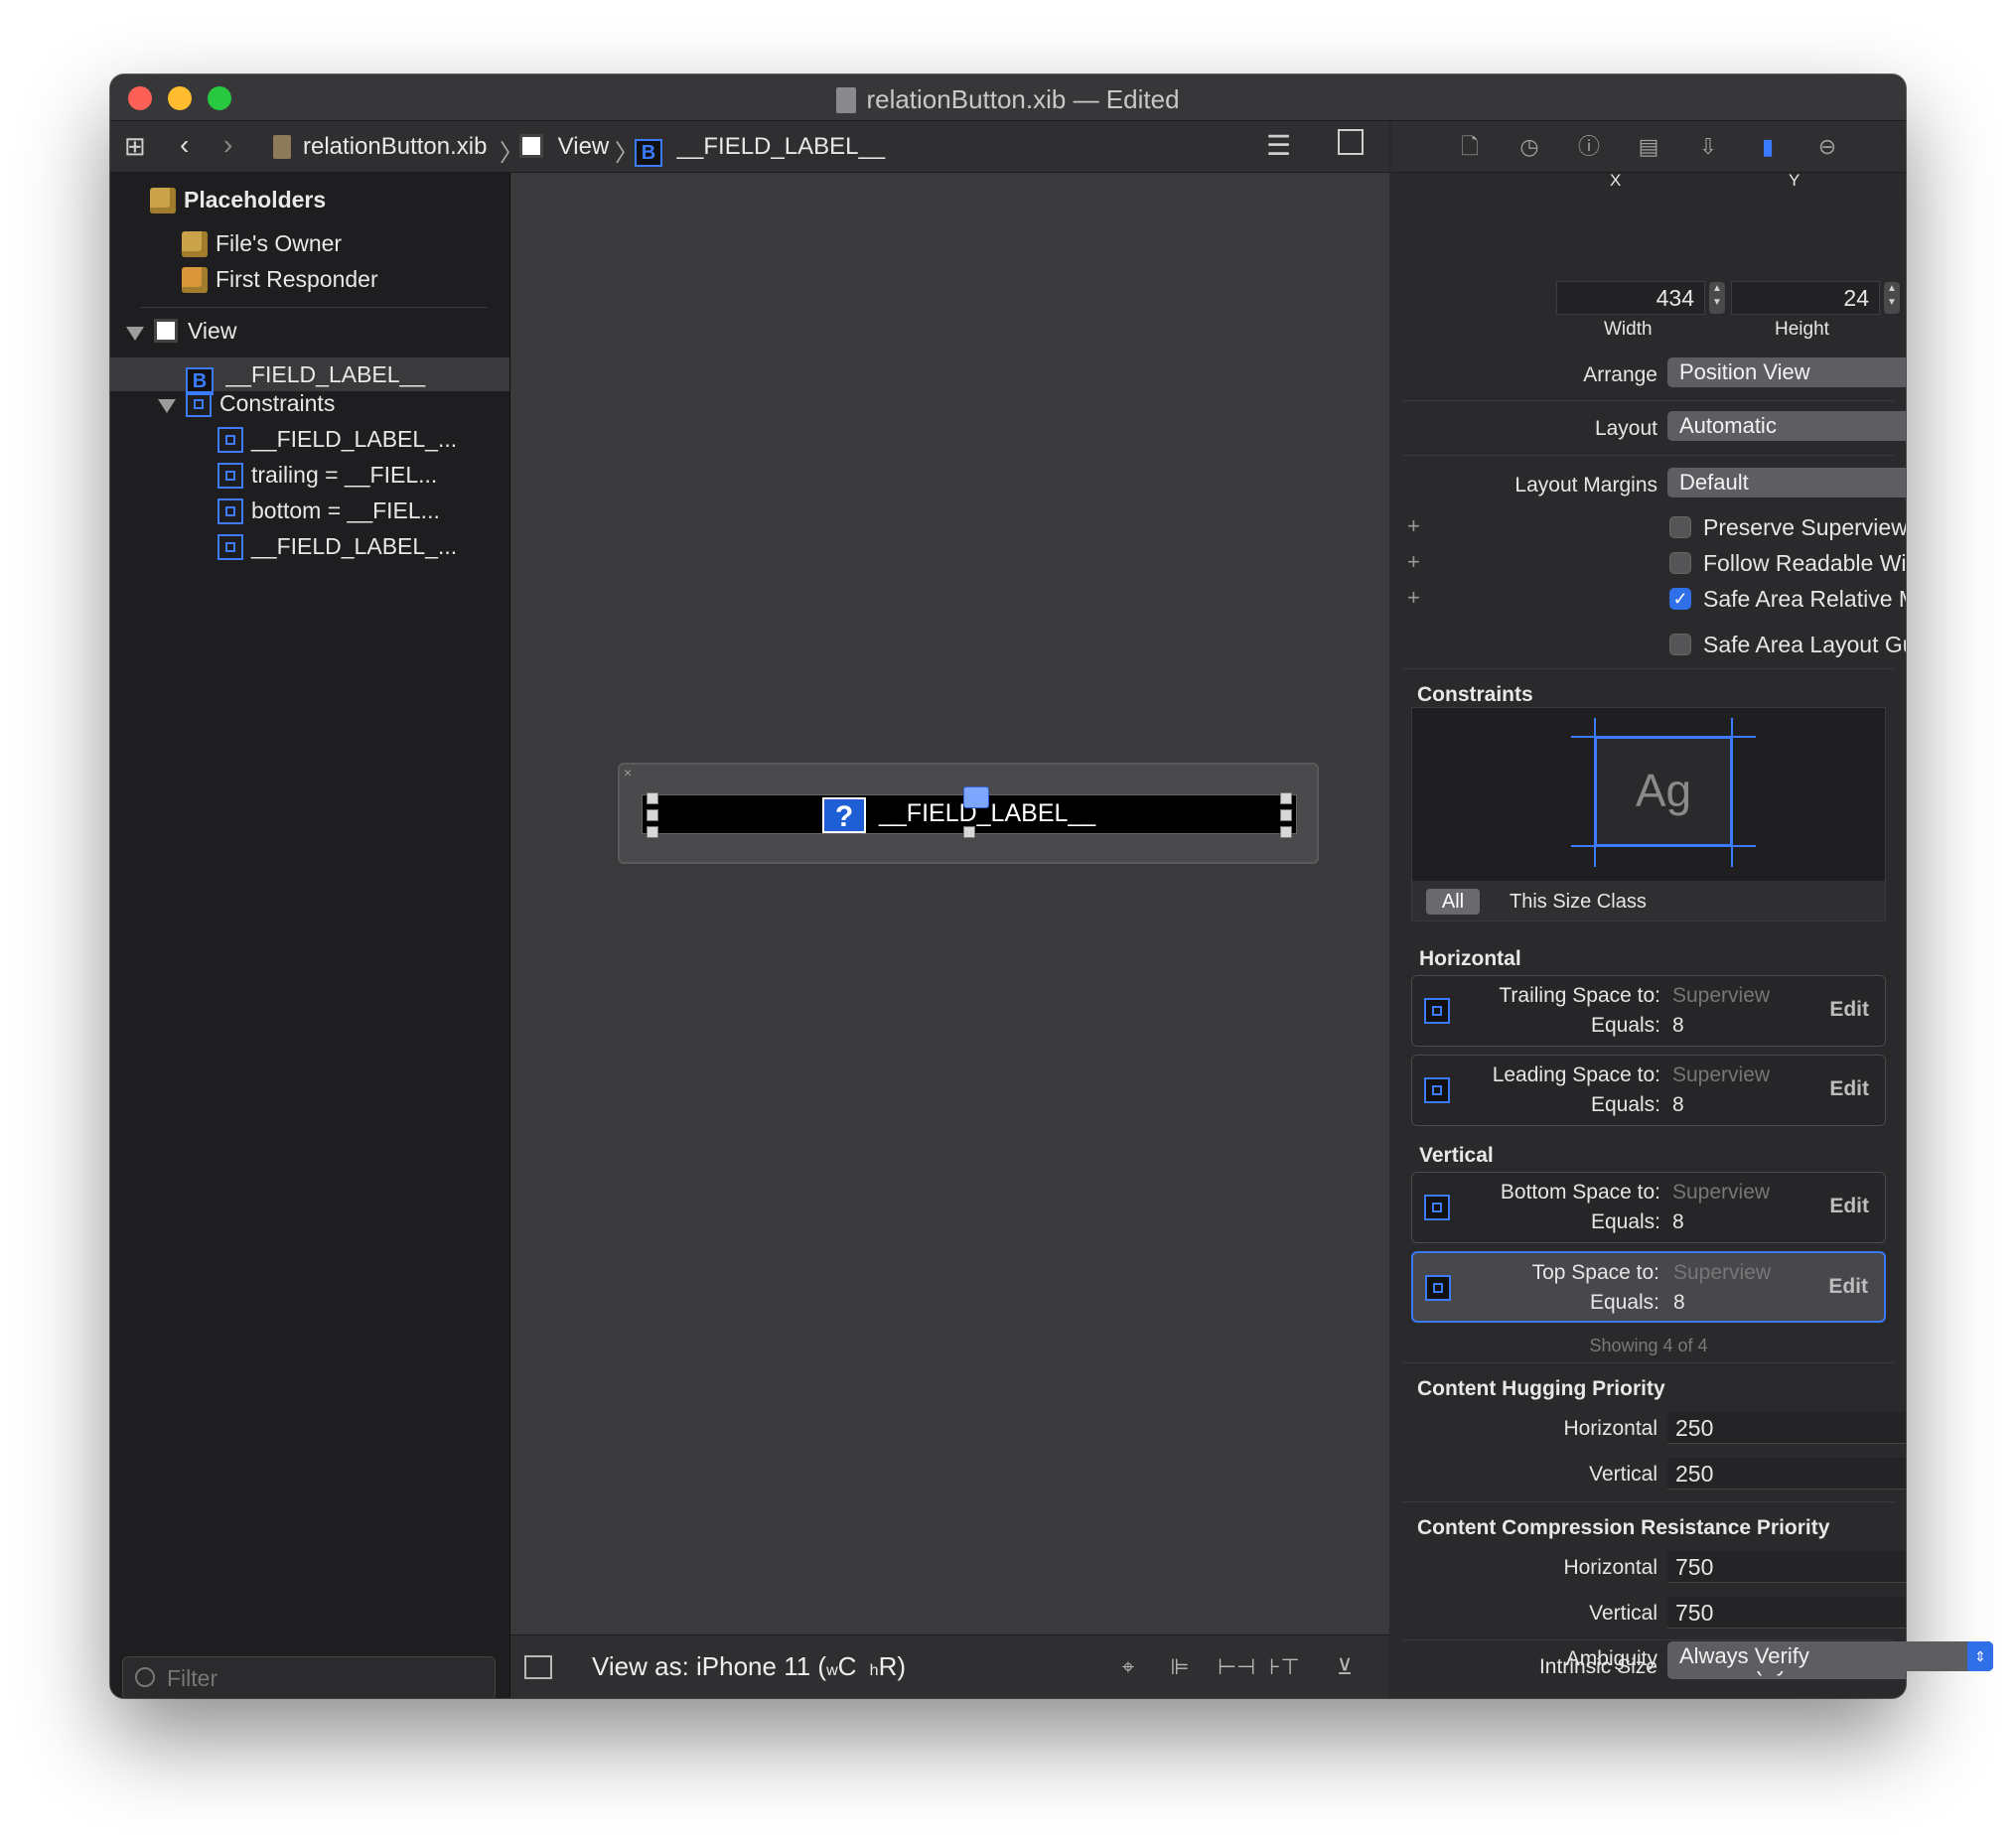 This screenshot has height=1845, width=2016. Describe the element at coordinates (195, 331) in the screenshot. I see `outline-view: View` at that location.